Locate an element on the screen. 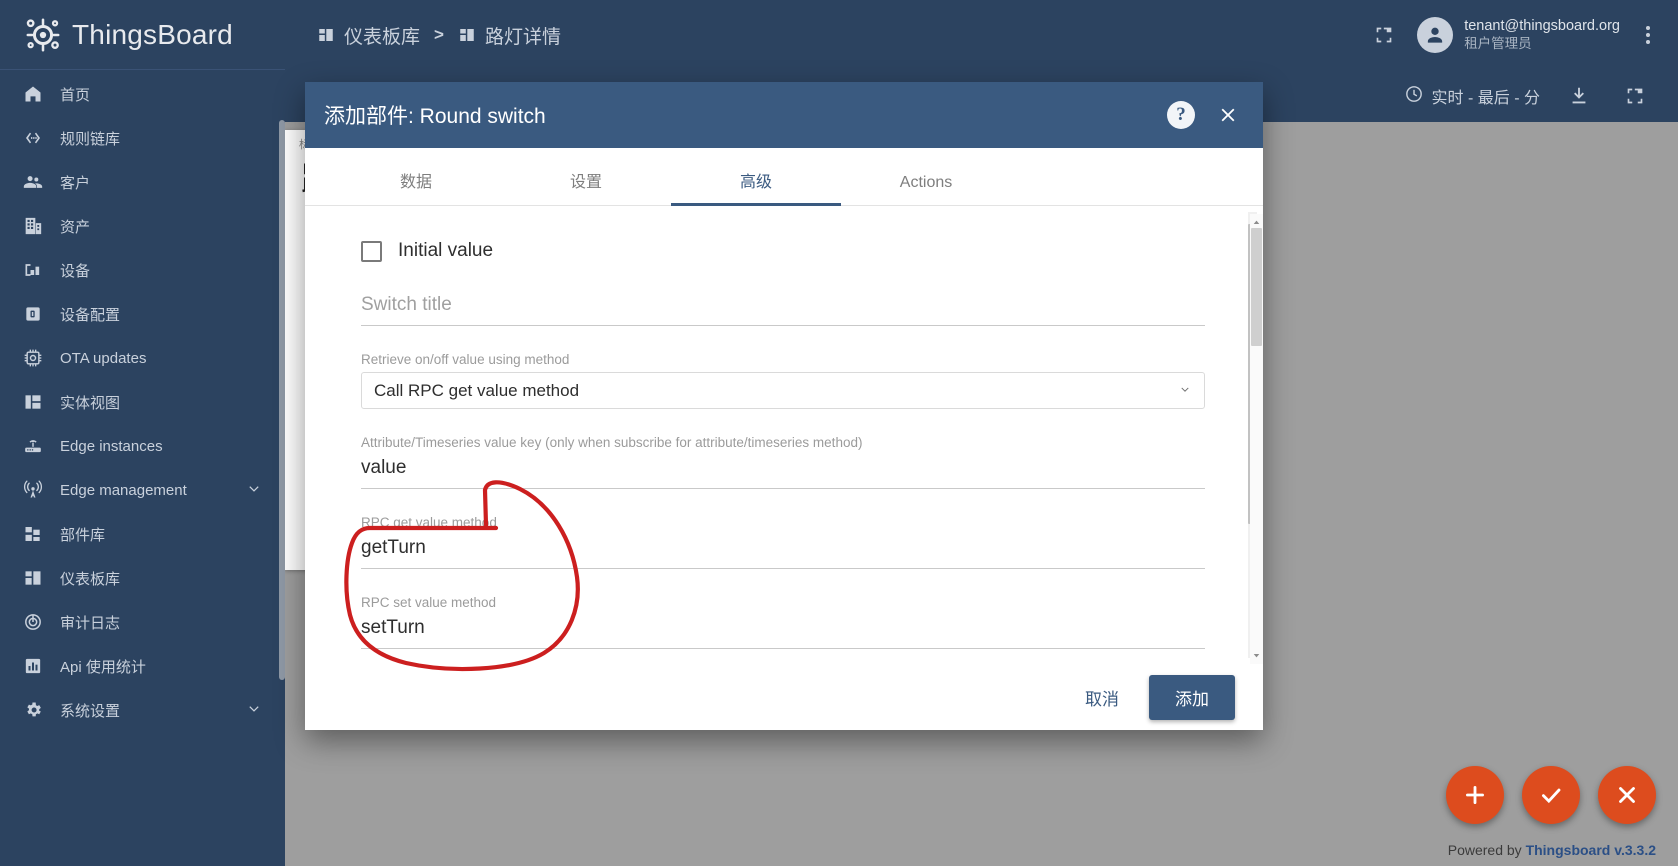  settings-gear-icon is located at coordinates (33, 710).